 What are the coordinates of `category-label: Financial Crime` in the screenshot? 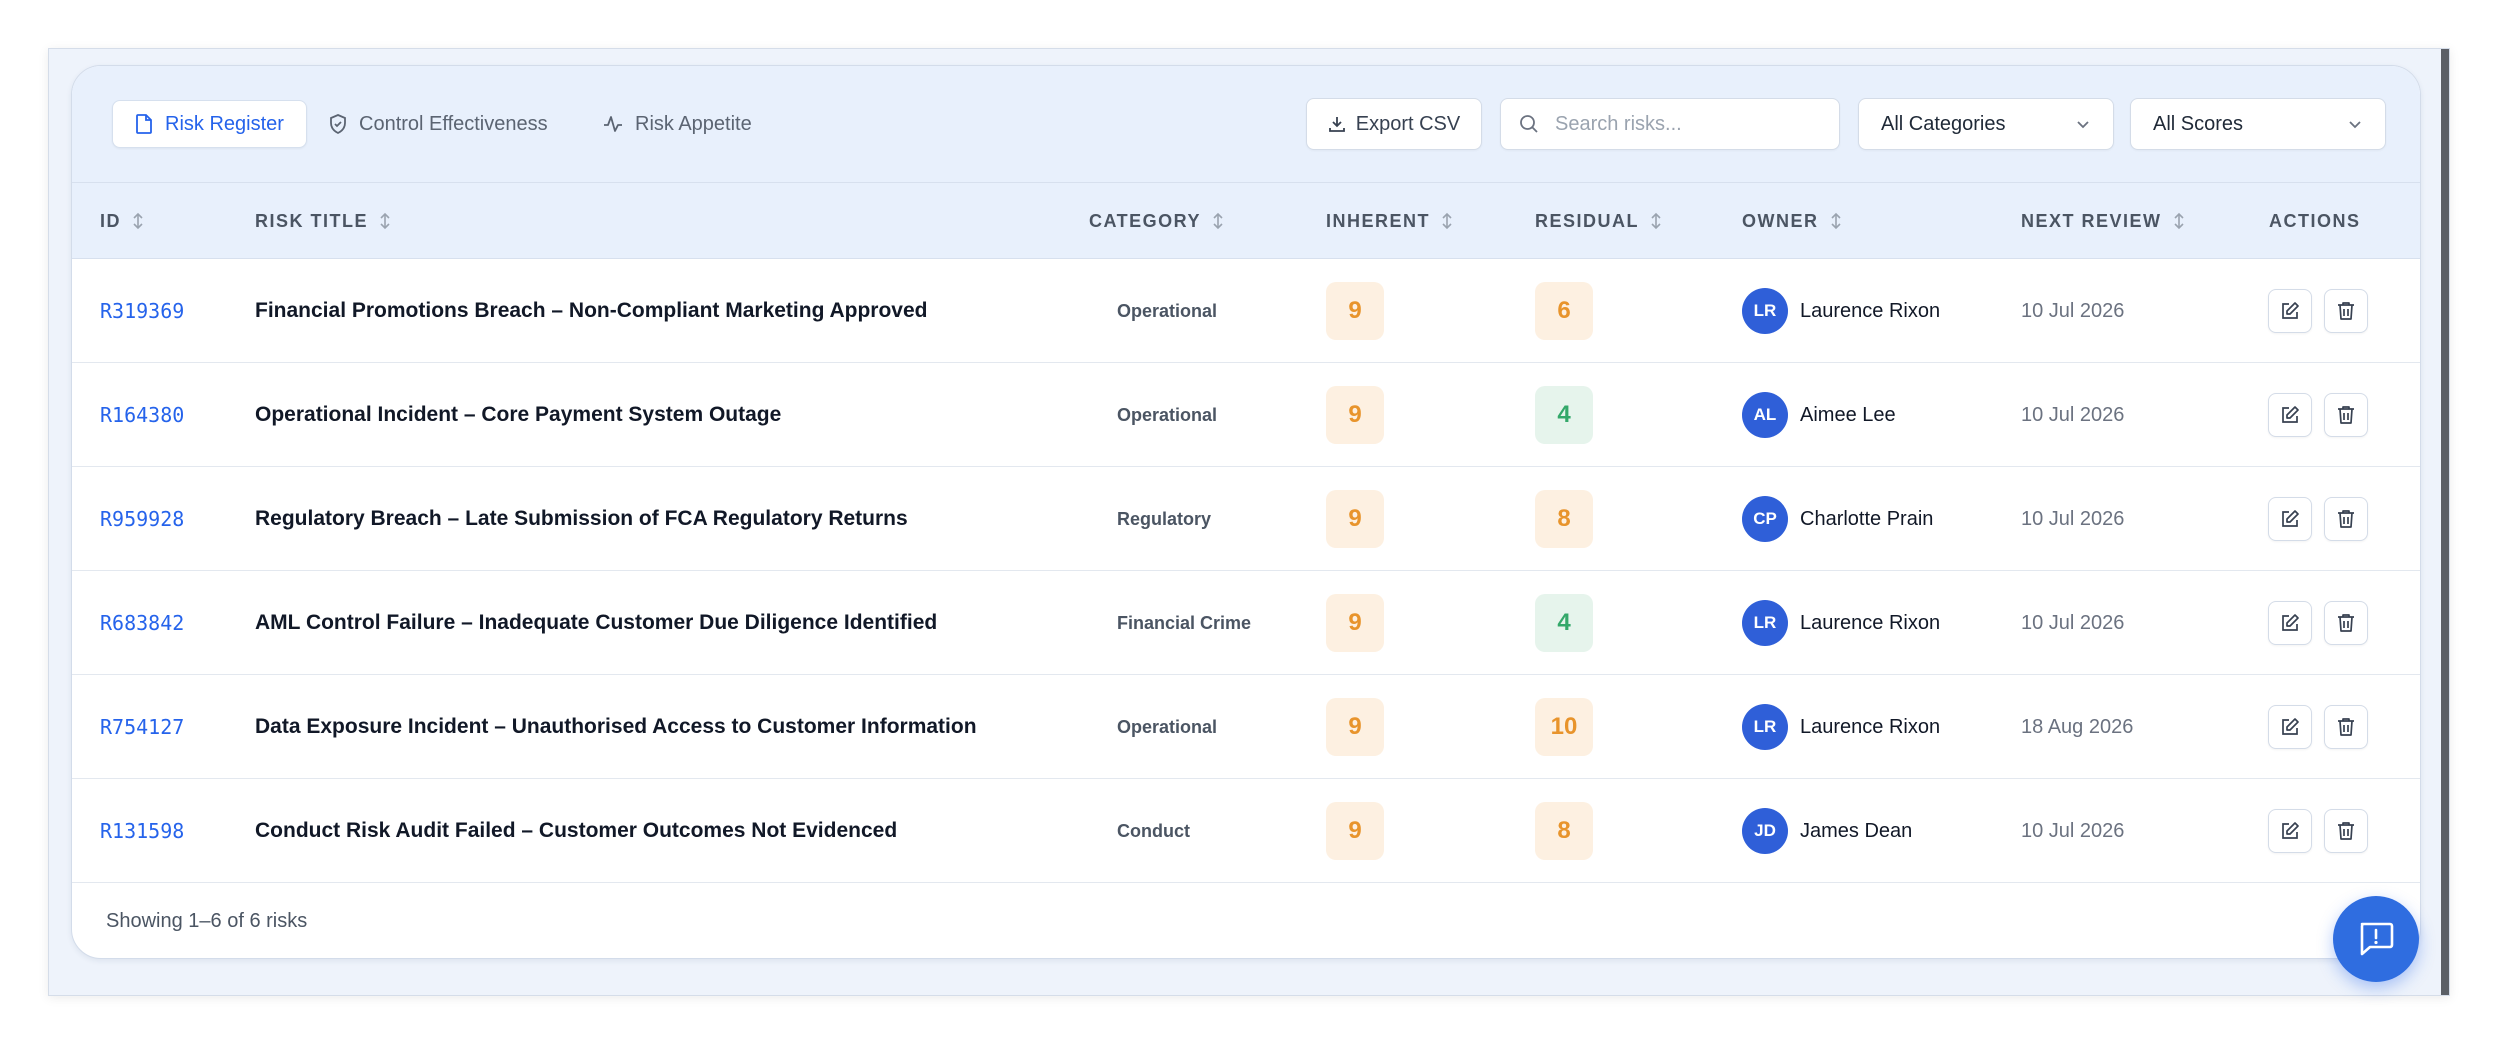 It's located at (1184, 622).